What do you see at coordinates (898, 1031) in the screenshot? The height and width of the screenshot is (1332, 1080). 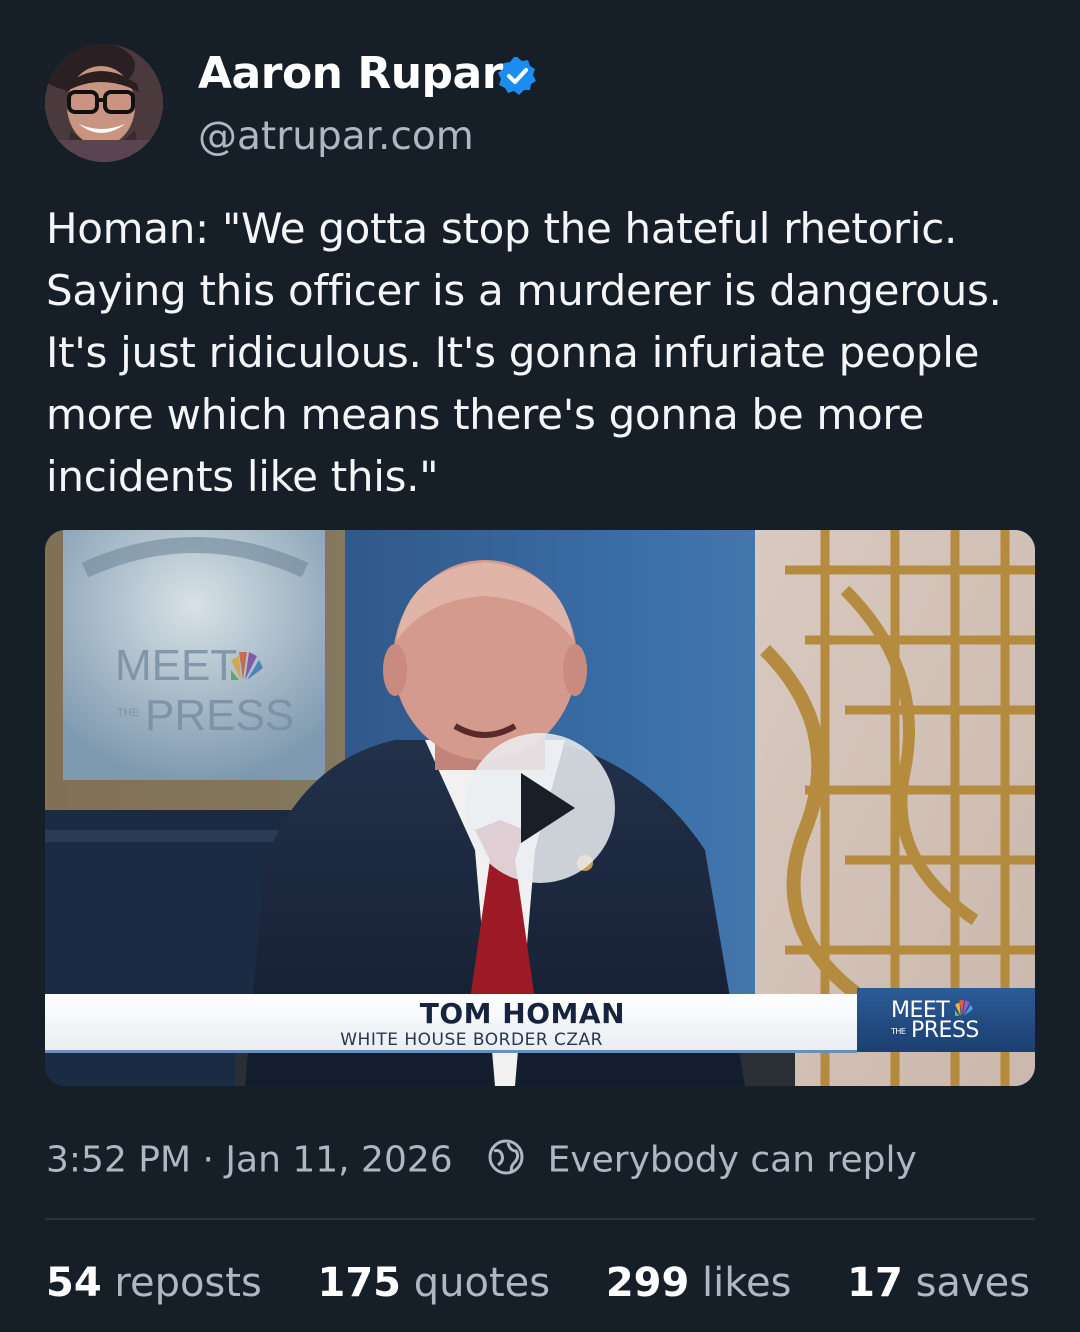 I see `corner-logo-small: THE` at bounding box center [898, 1031].